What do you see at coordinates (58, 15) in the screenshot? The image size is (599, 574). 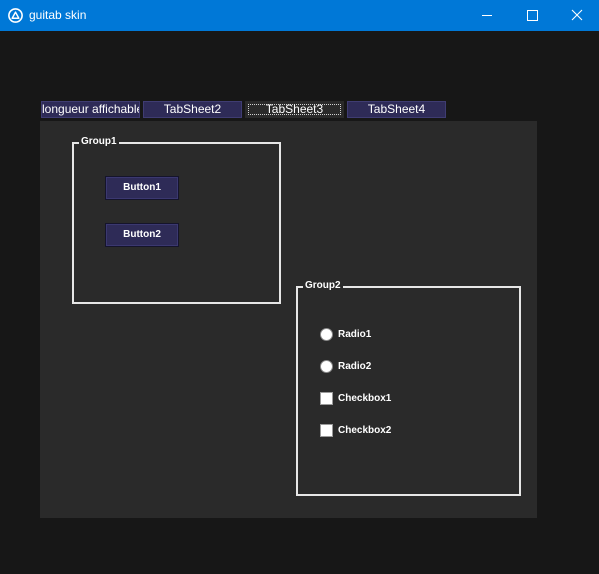 I see `window-title: guitab skin` at bounding box center [58, 15].